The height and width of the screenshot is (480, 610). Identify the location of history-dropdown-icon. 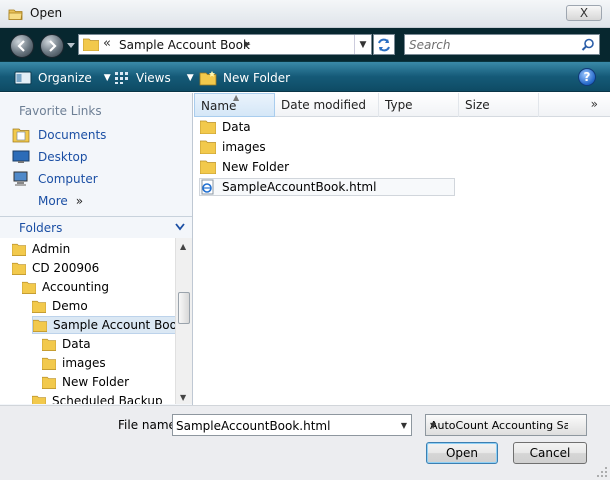
(71, 45).